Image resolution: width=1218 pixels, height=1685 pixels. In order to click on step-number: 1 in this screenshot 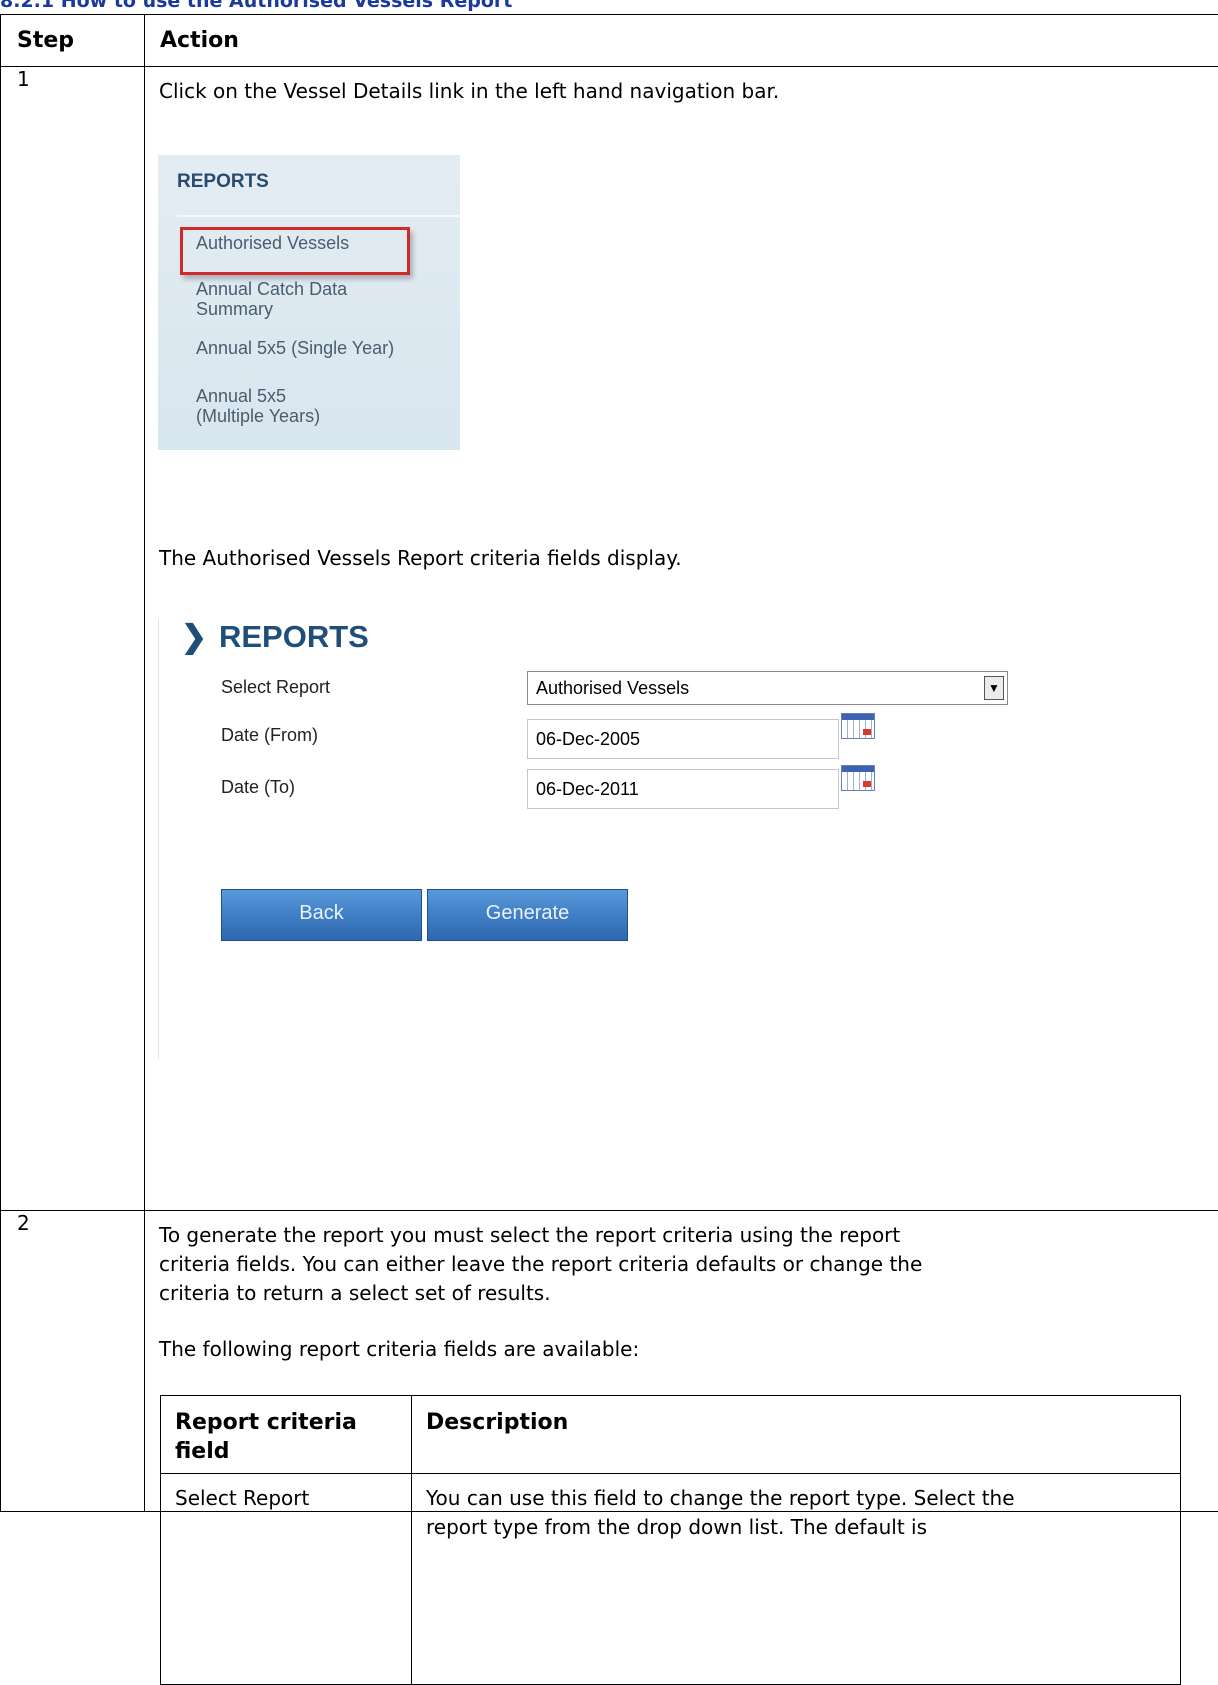, I will do `click(73, 639)`.